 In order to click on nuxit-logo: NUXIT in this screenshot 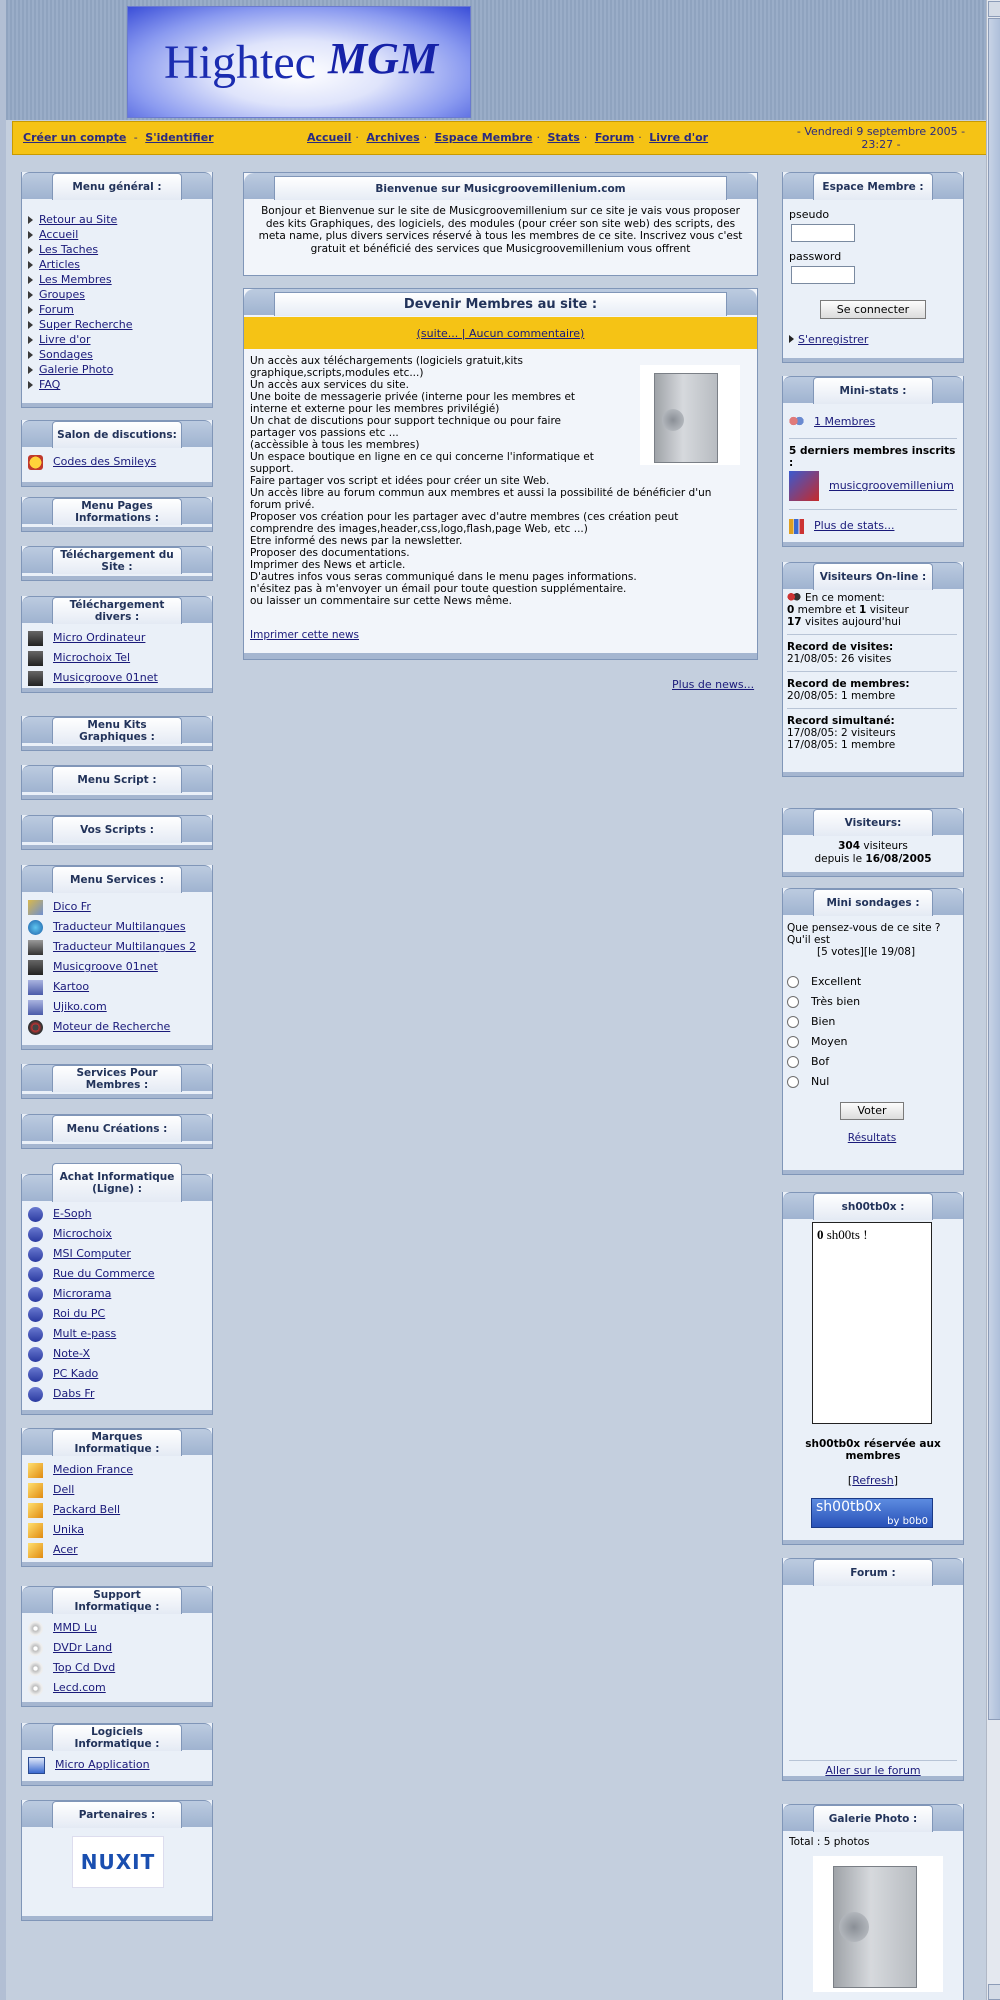, I will do `click(118, 1862)`.